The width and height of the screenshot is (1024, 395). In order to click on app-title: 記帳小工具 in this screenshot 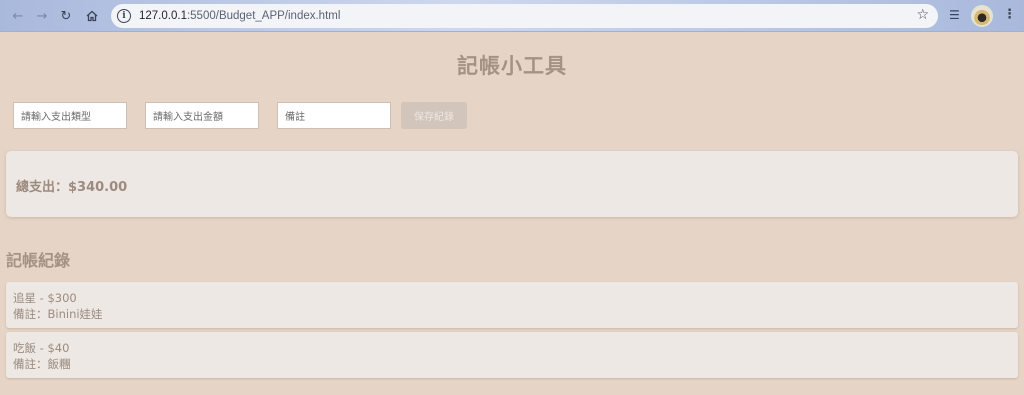, I will do `click(512, 66)`.